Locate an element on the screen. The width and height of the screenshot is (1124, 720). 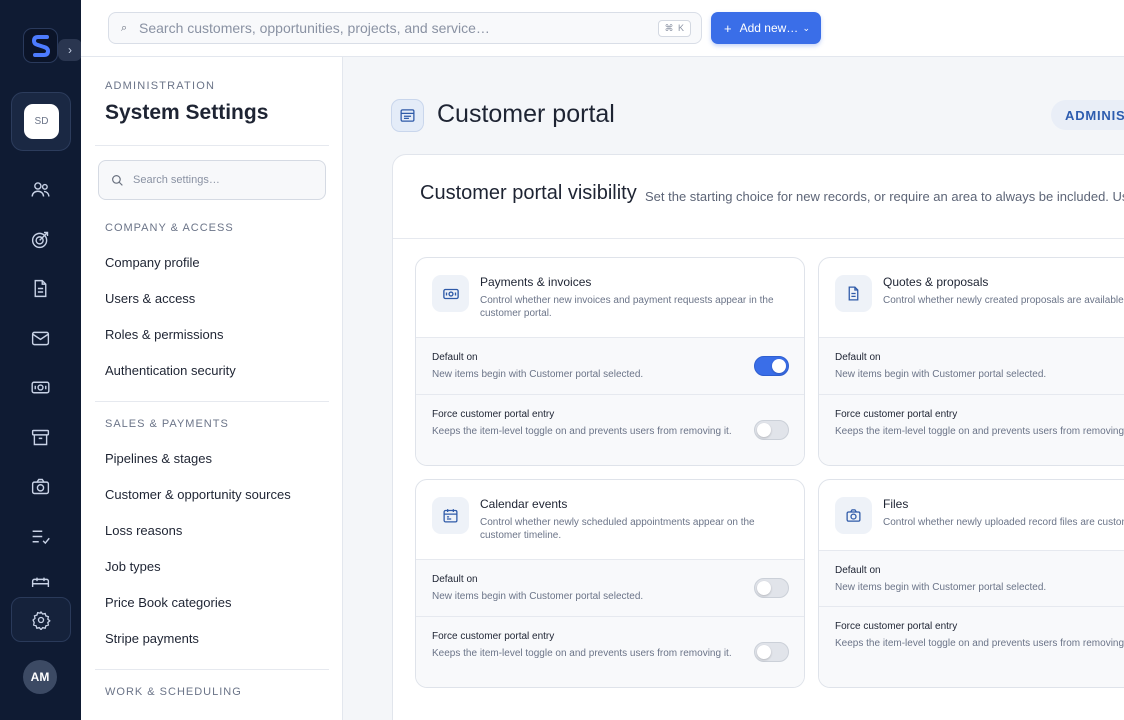
logo-icon is located at coordinates (40, 45).